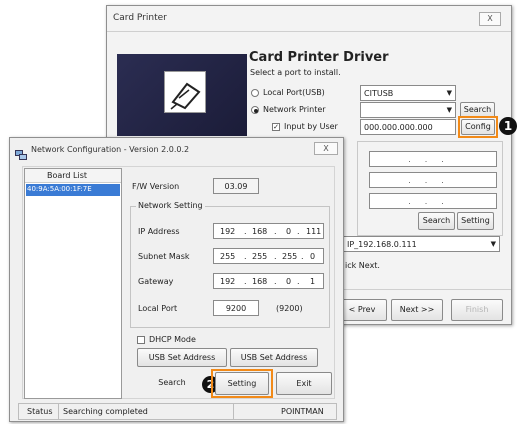  I want to click on driver-heading: Card Printer Driver, so click(319, 57).